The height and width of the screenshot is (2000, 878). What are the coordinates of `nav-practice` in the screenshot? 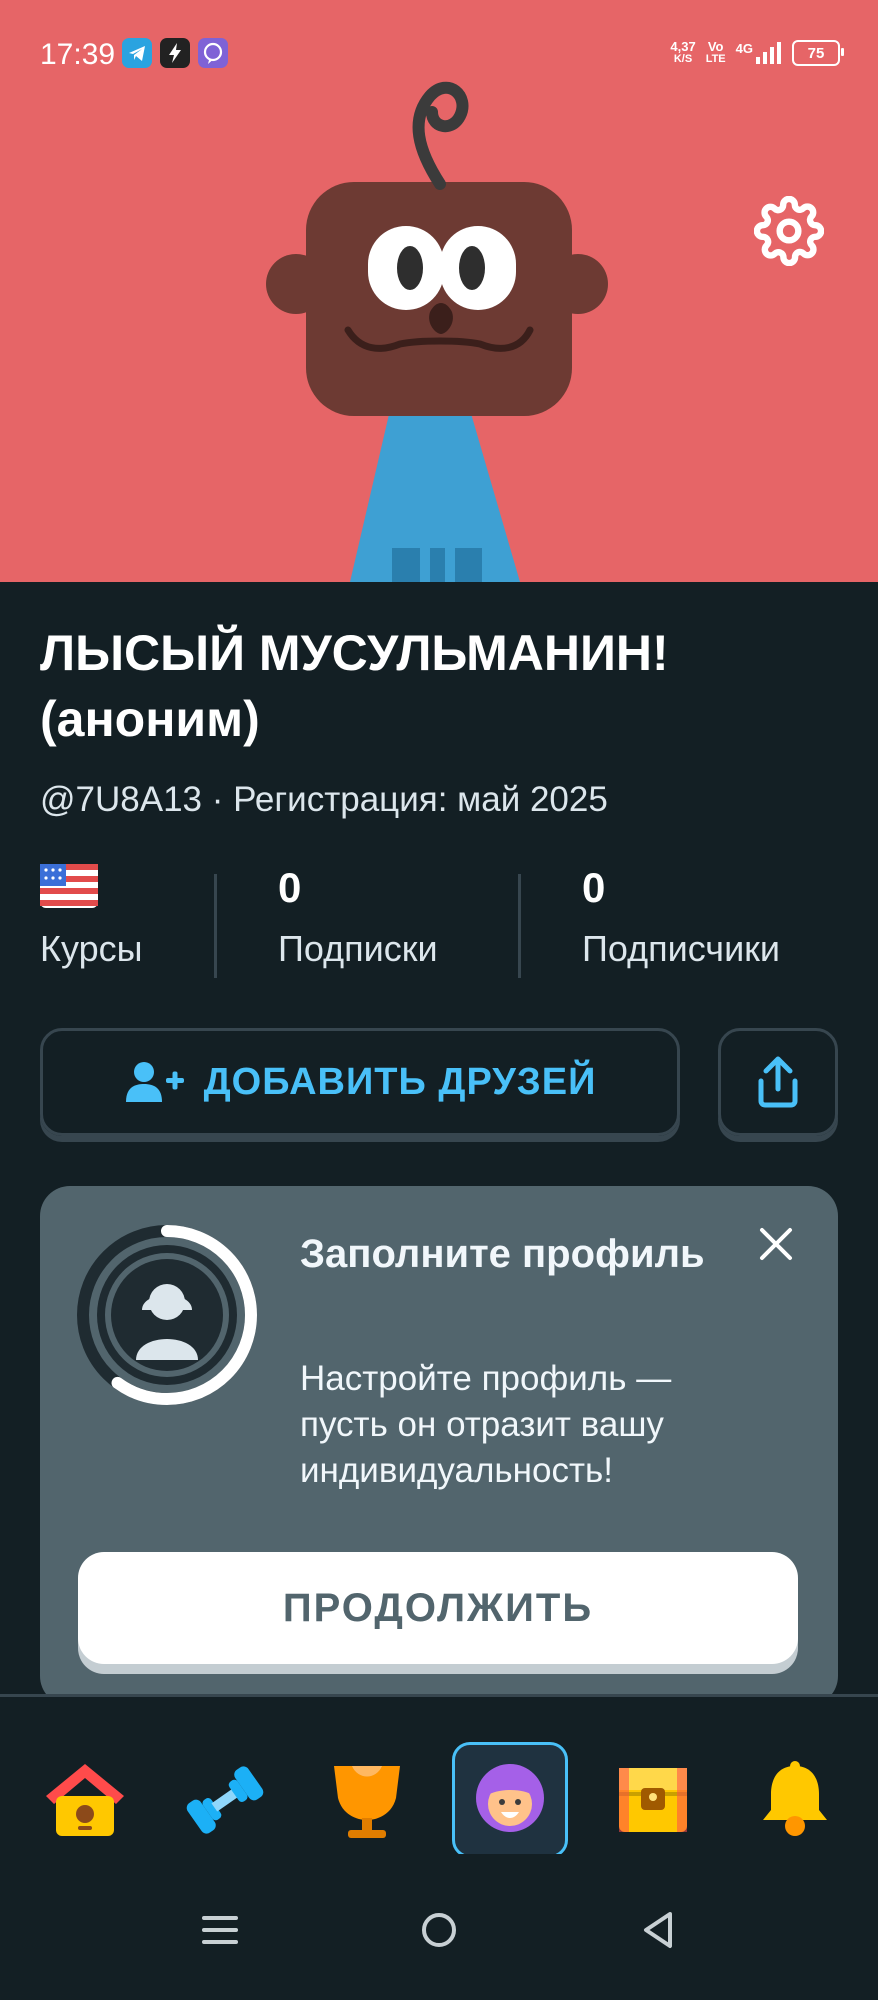 It's located at (225, 1800).